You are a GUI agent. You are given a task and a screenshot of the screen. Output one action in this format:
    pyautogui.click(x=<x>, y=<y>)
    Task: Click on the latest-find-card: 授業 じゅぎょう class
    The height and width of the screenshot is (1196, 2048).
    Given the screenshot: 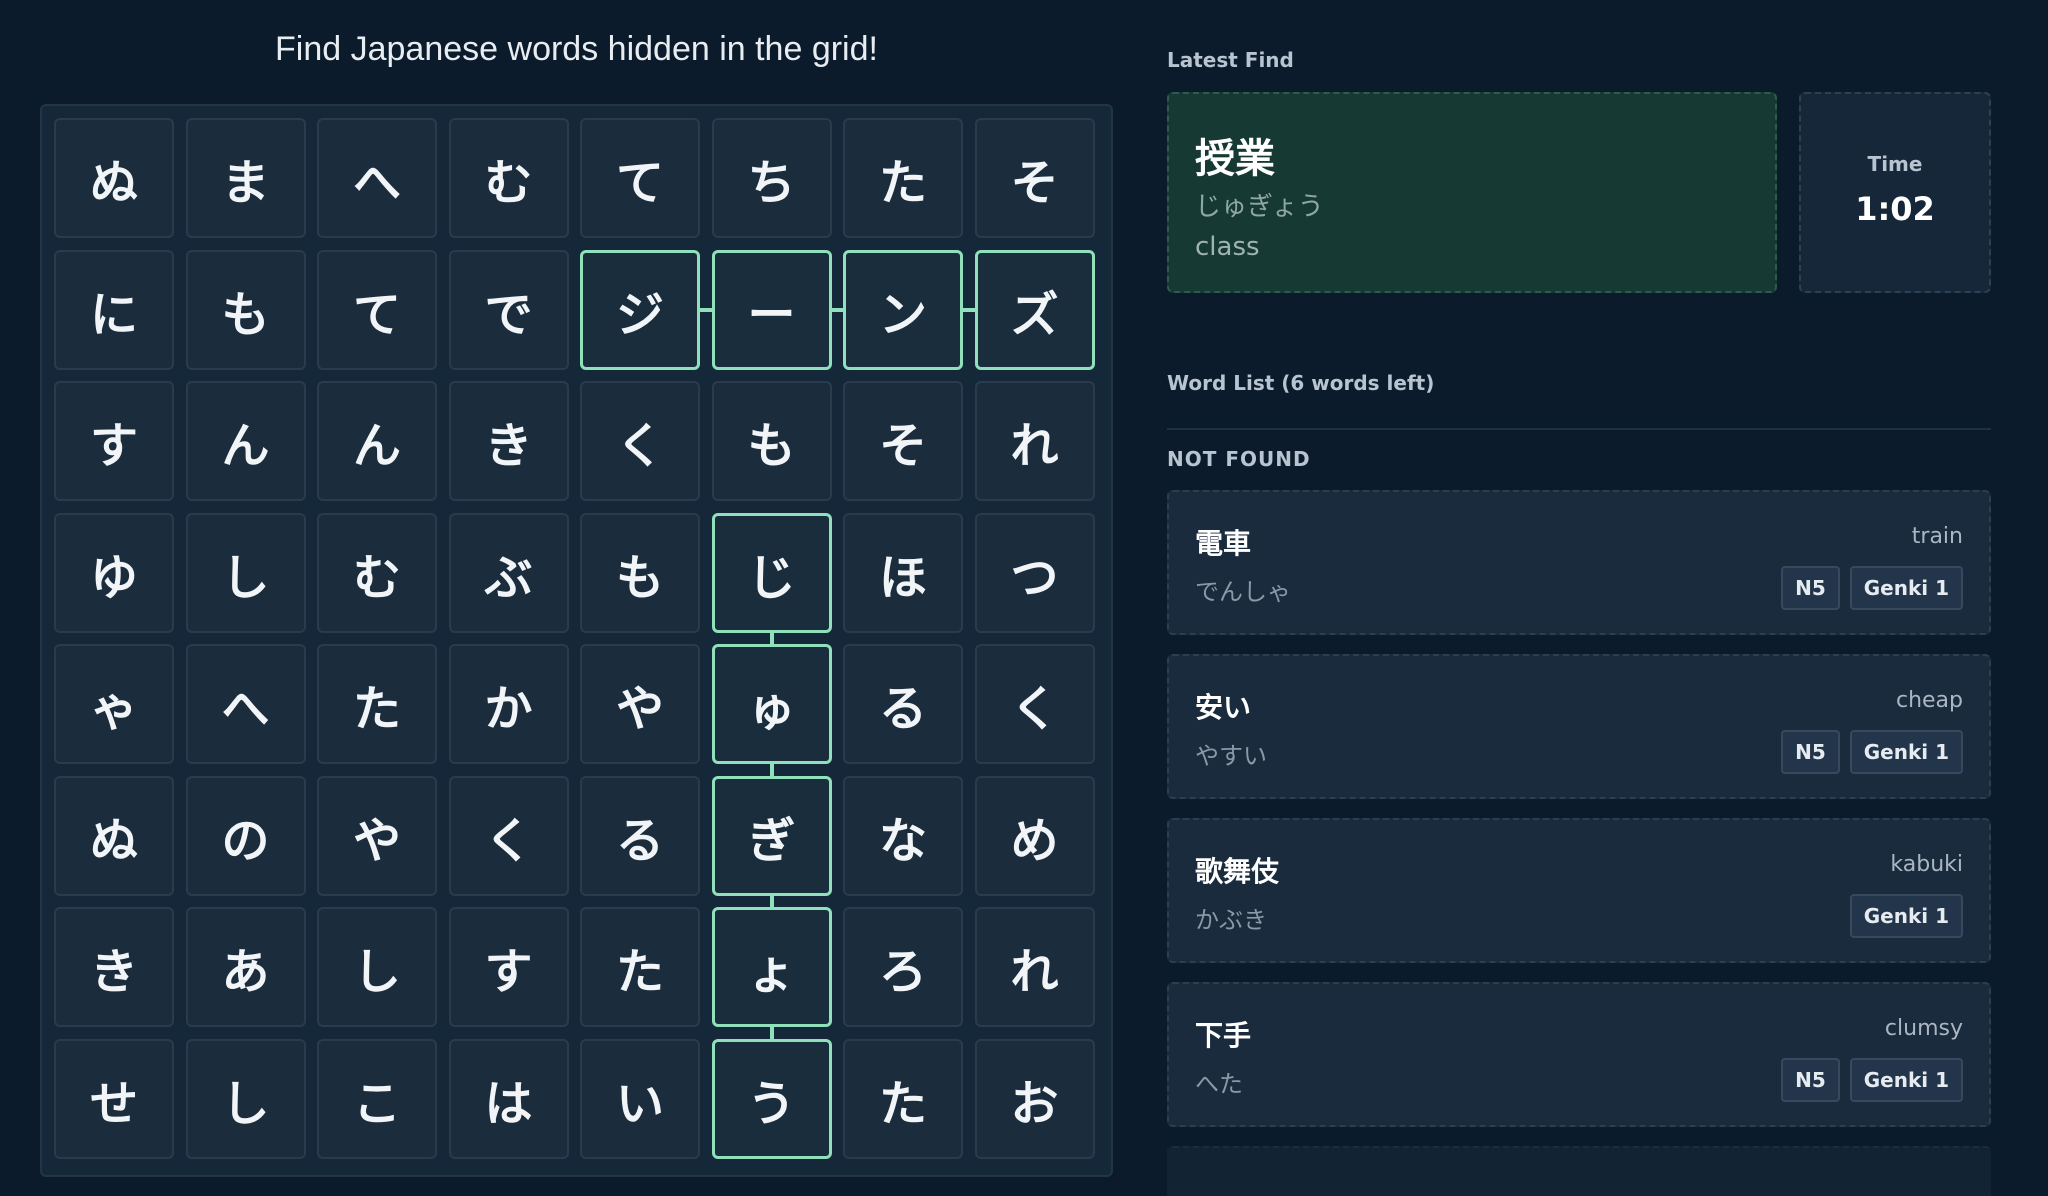 What is the action you would take?
    pyautogui.click(x=1472, y=192)
    